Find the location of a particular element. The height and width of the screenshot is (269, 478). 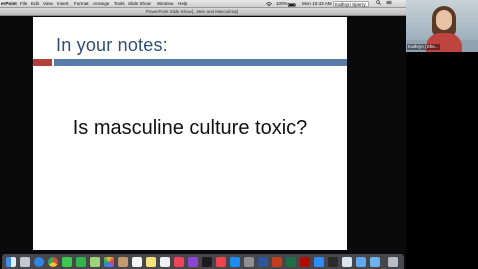

finder-icon is located at coordinates (11, 262).